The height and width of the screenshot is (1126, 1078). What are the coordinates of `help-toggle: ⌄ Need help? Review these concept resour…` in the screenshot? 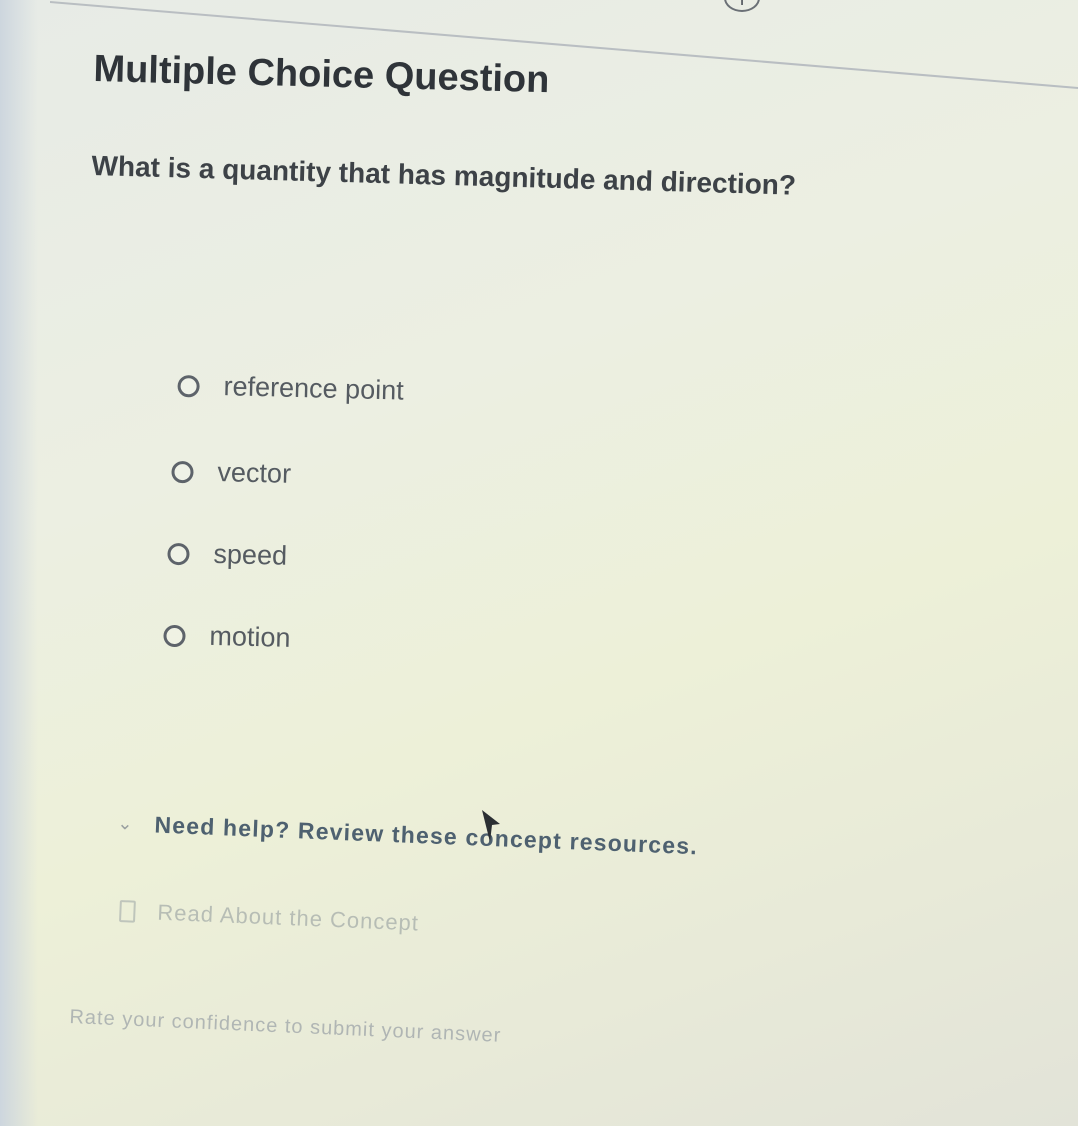 It's located at (407, 835).